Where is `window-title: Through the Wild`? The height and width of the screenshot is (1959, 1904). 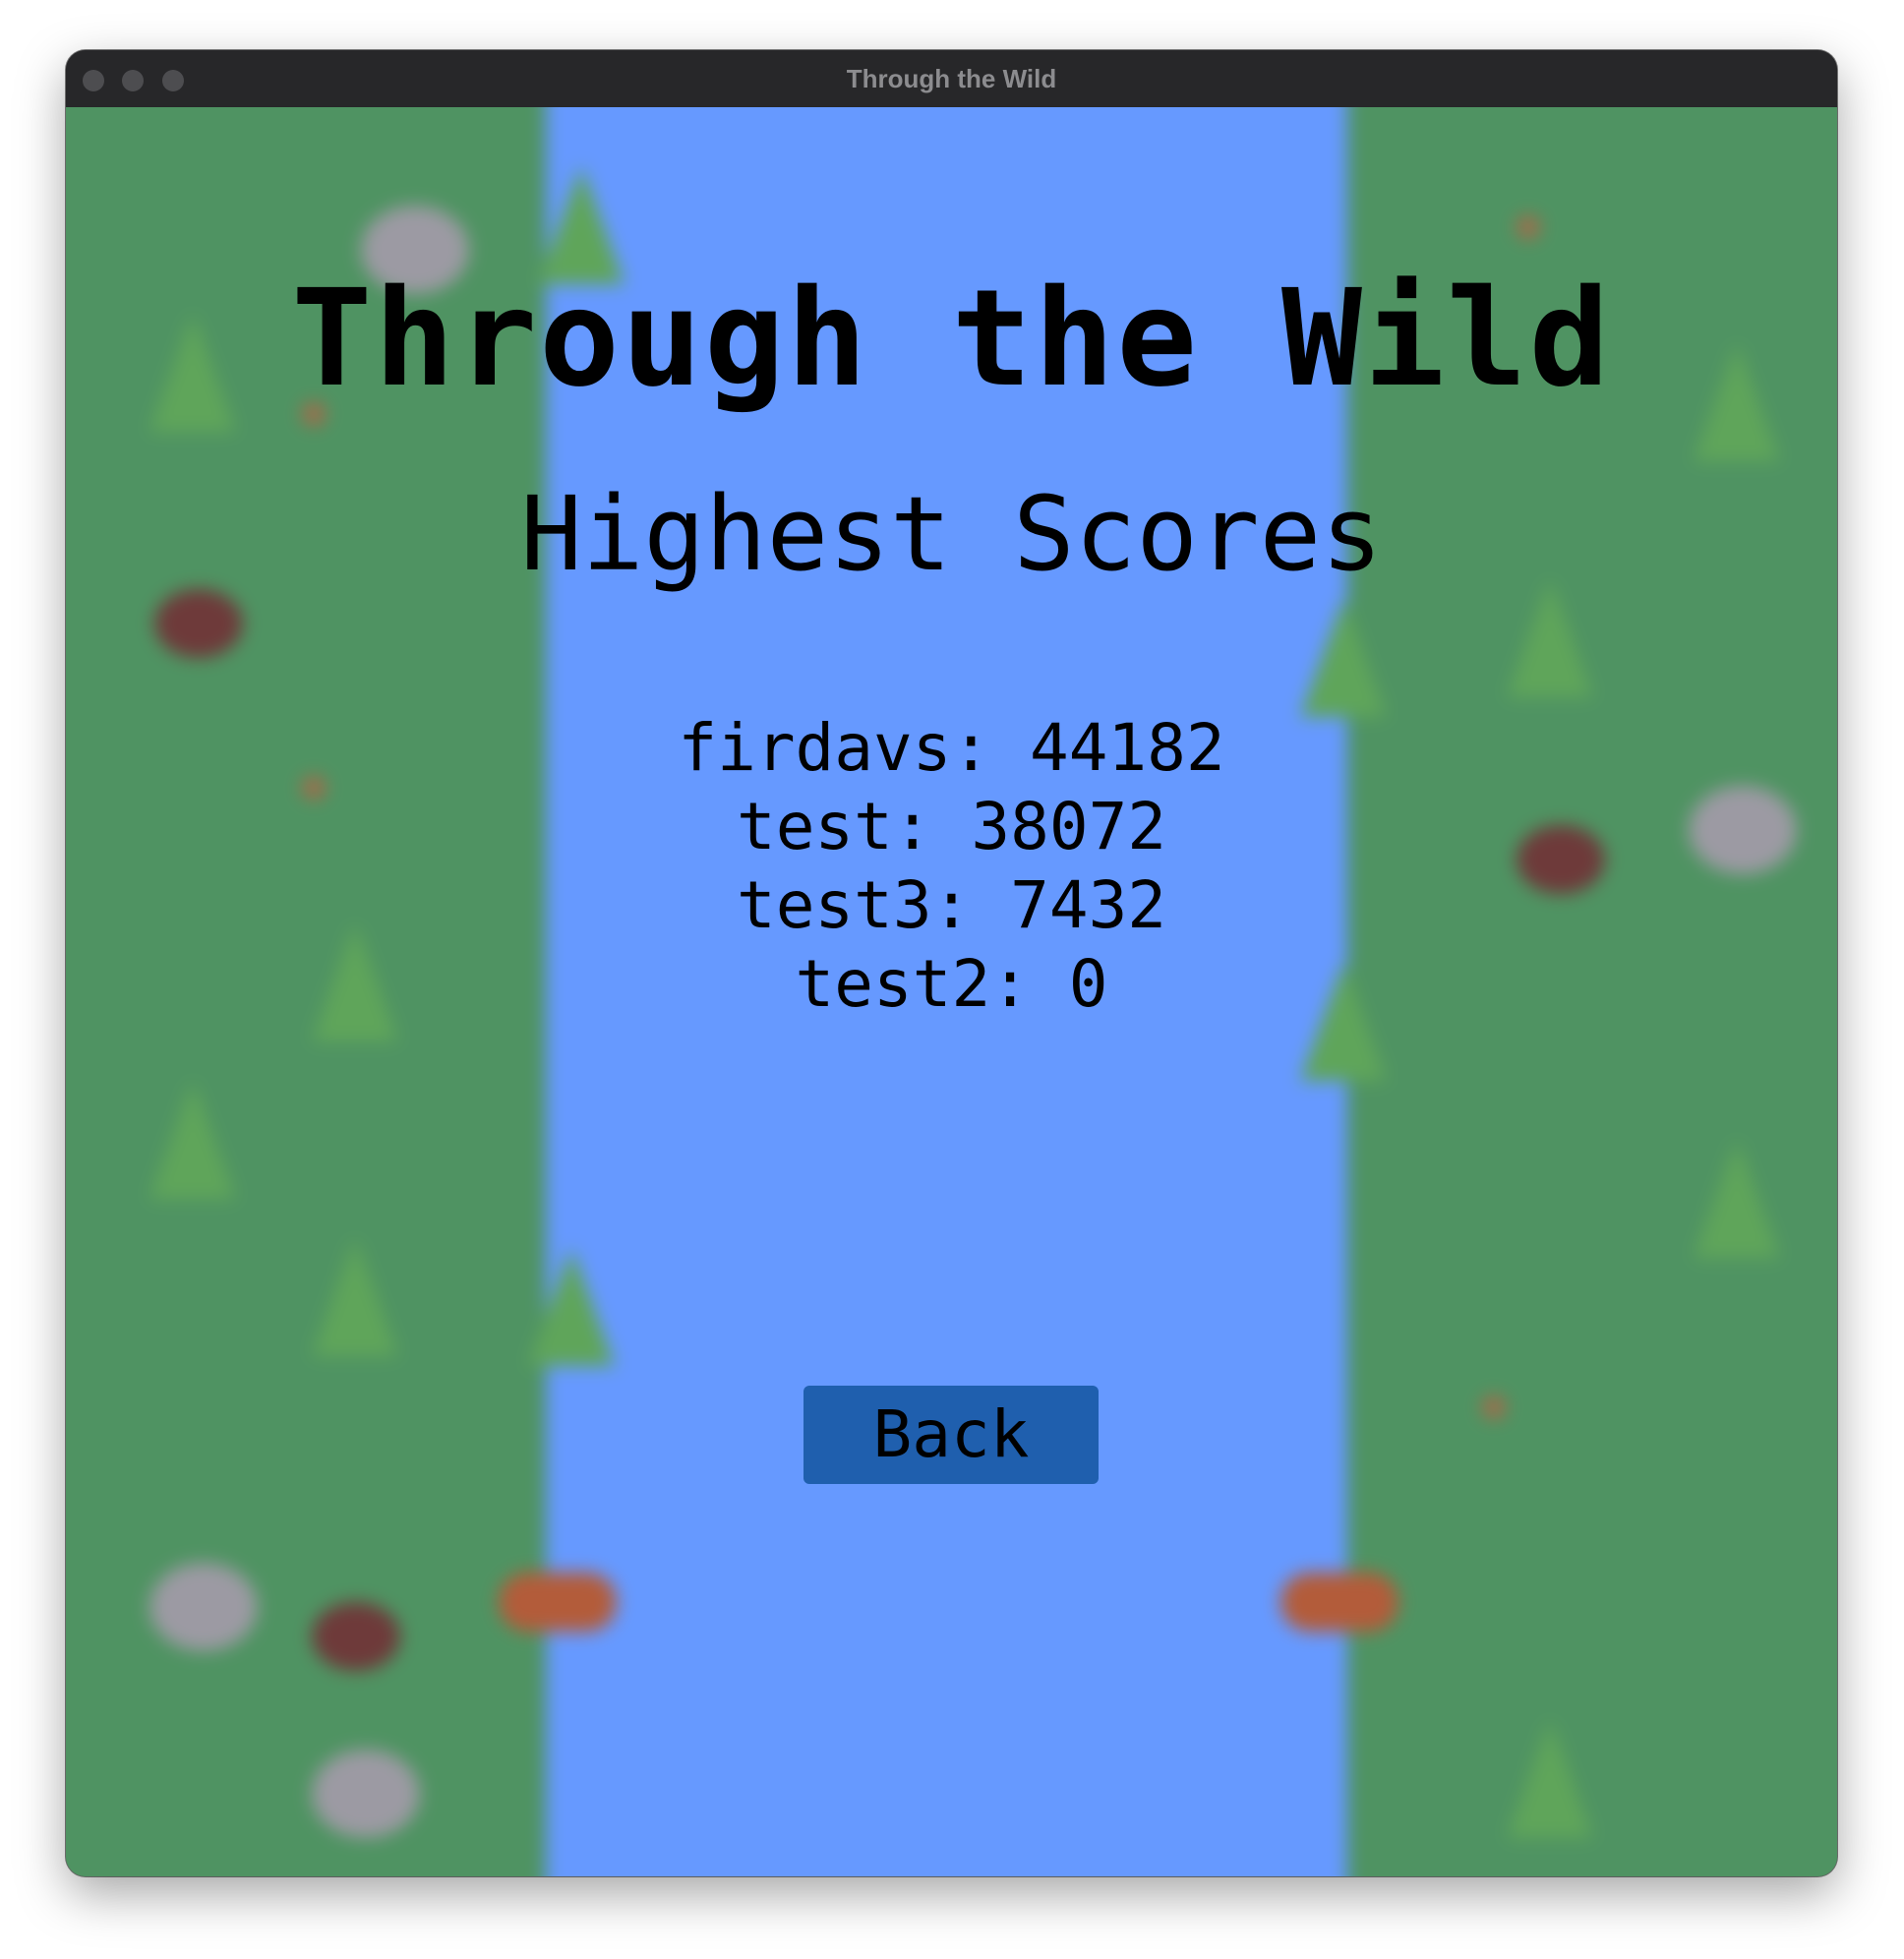 window-title: Through the Wild is located at coordinates (951, 78).